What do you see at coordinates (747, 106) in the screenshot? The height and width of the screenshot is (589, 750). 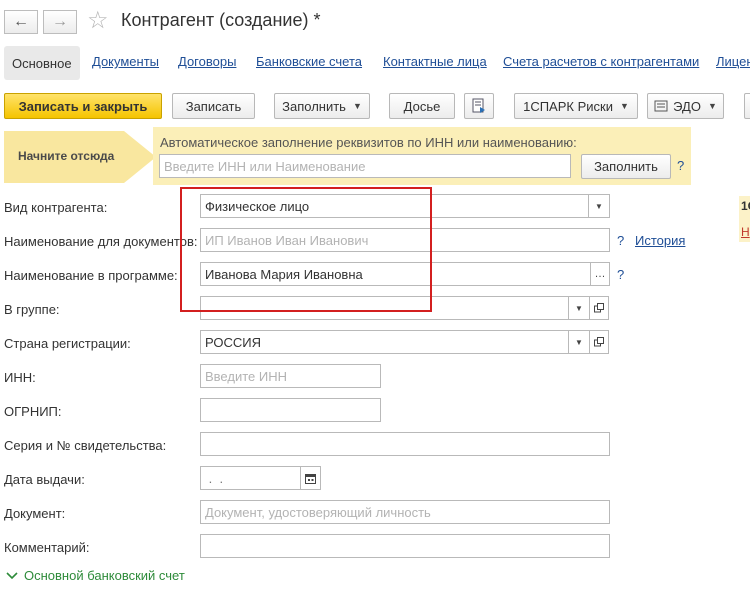 I see `more-button` at bounding box center [747, 106].